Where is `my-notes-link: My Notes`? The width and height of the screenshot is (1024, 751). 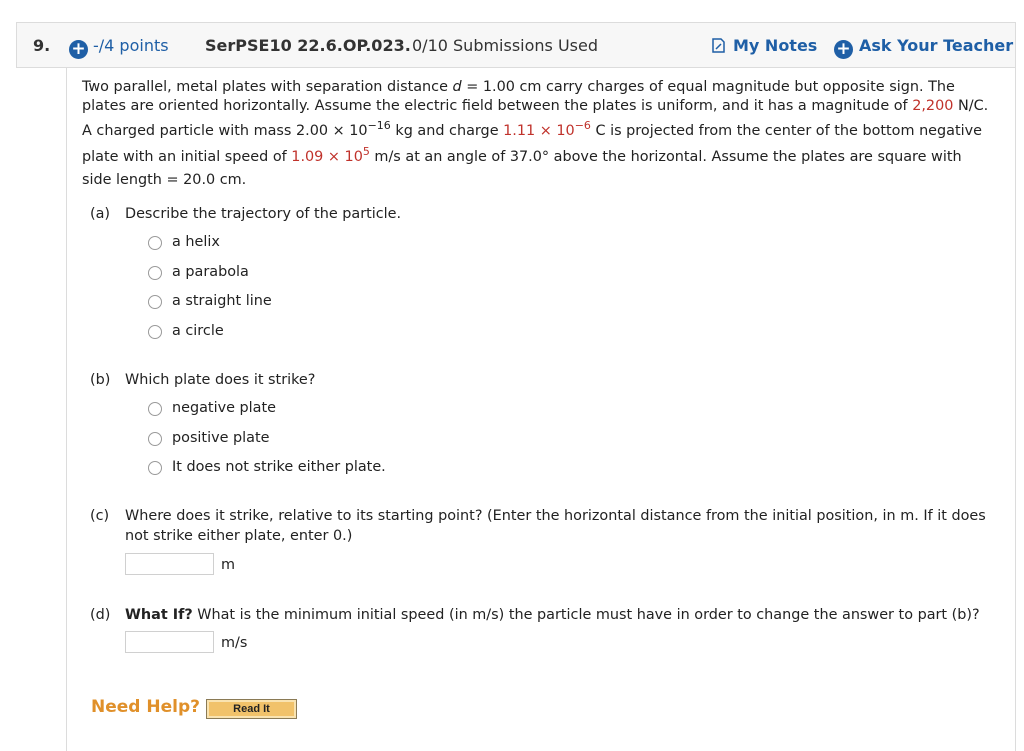 my-notes-link: My Notes is located at coordinates (764, 46).